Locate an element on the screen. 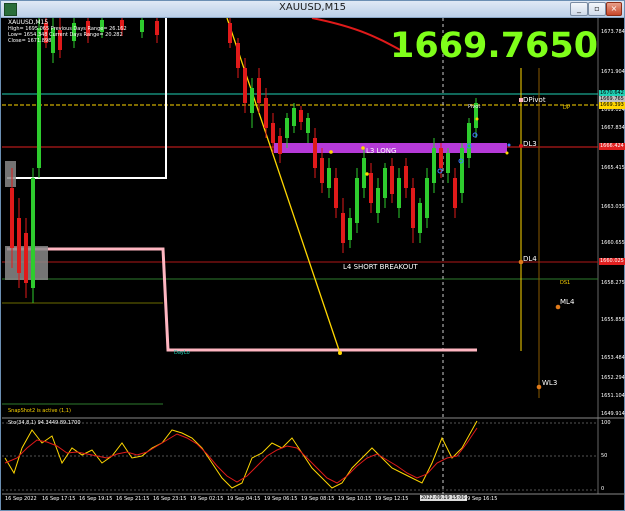 This screenshot has height=511, width=625. osc-tick: 50 is located at coordinates (604, 456).